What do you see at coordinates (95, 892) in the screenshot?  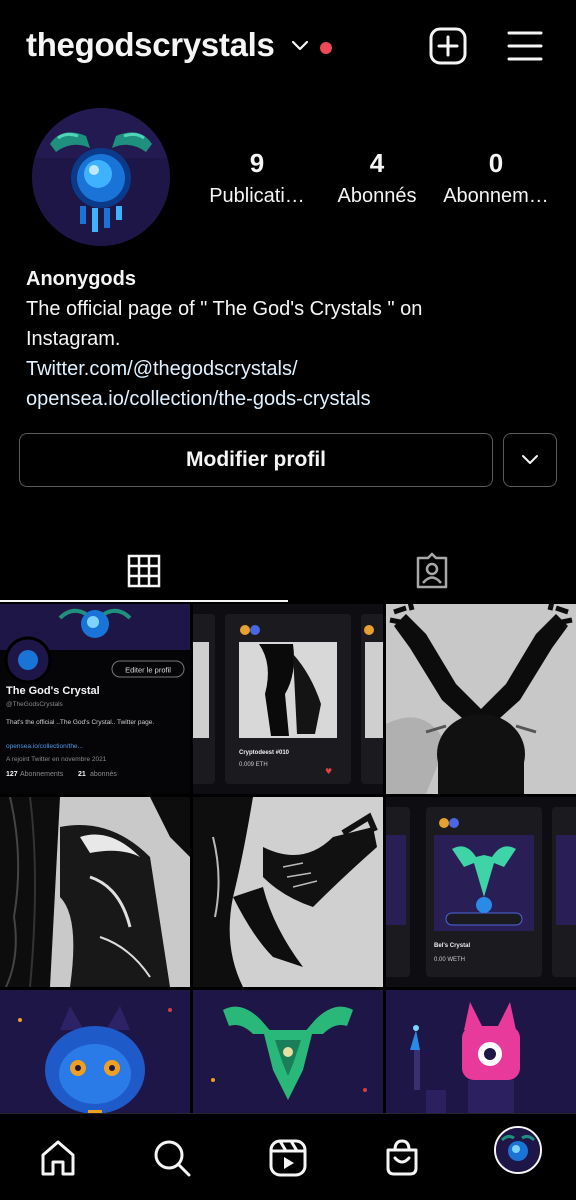 I see `post-thumbnail-latex-figure` at bounding box center [95, 892].